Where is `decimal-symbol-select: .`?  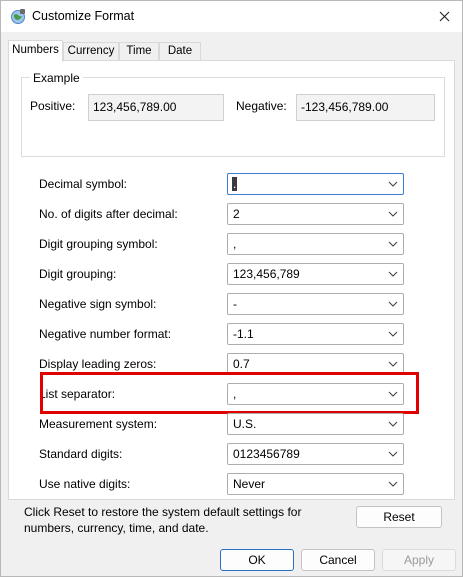
decimal-symbol-select: . is located at coordinates (315, 184).